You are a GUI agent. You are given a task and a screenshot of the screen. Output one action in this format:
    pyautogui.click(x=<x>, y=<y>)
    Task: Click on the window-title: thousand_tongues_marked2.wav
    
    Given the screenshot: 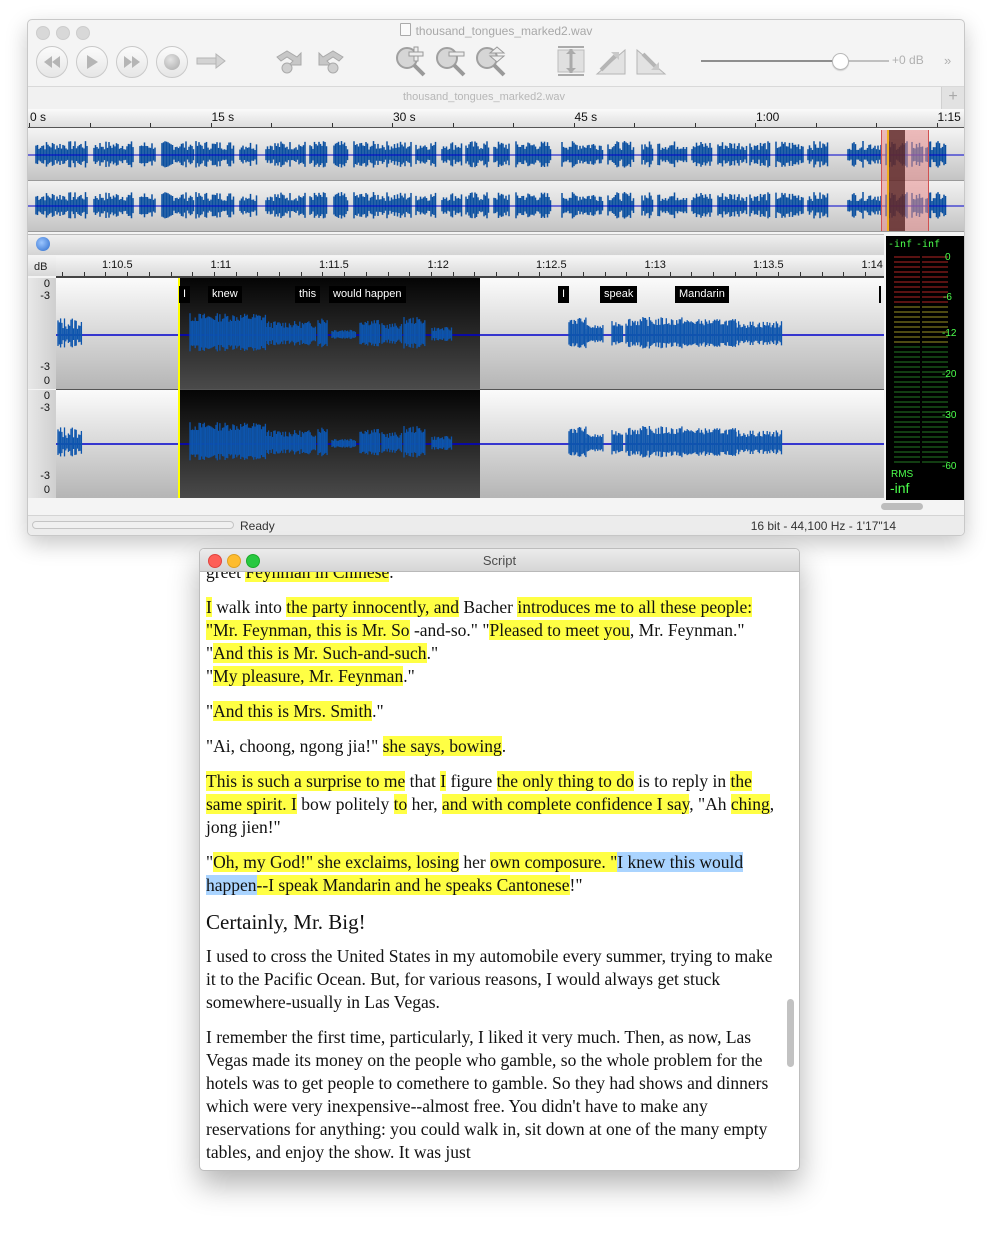 What is the action you would take?
    pyautogui.click(x=496, y=30)
    